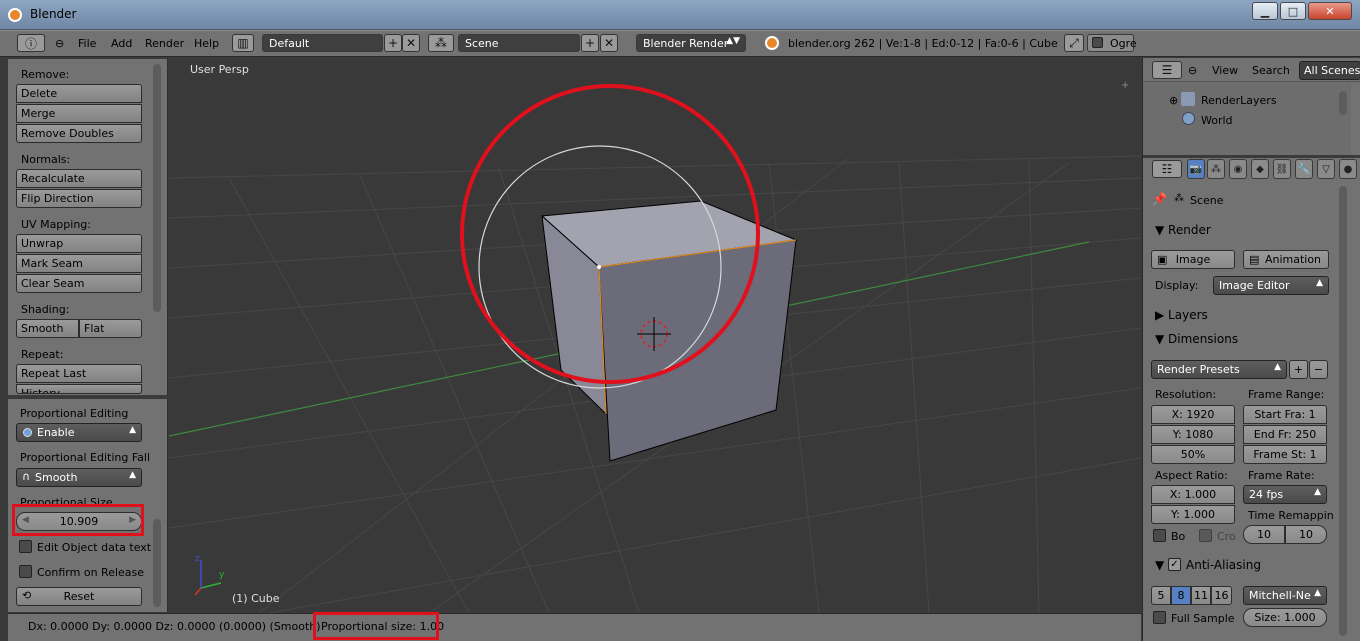 Image resolution: width=1360 pixels, height=641 pixels. What do you see at coordinates (79, 263) in the screenshot?
I see `mark-seam-button: Mark Seam` at bounding box center [79, 263].